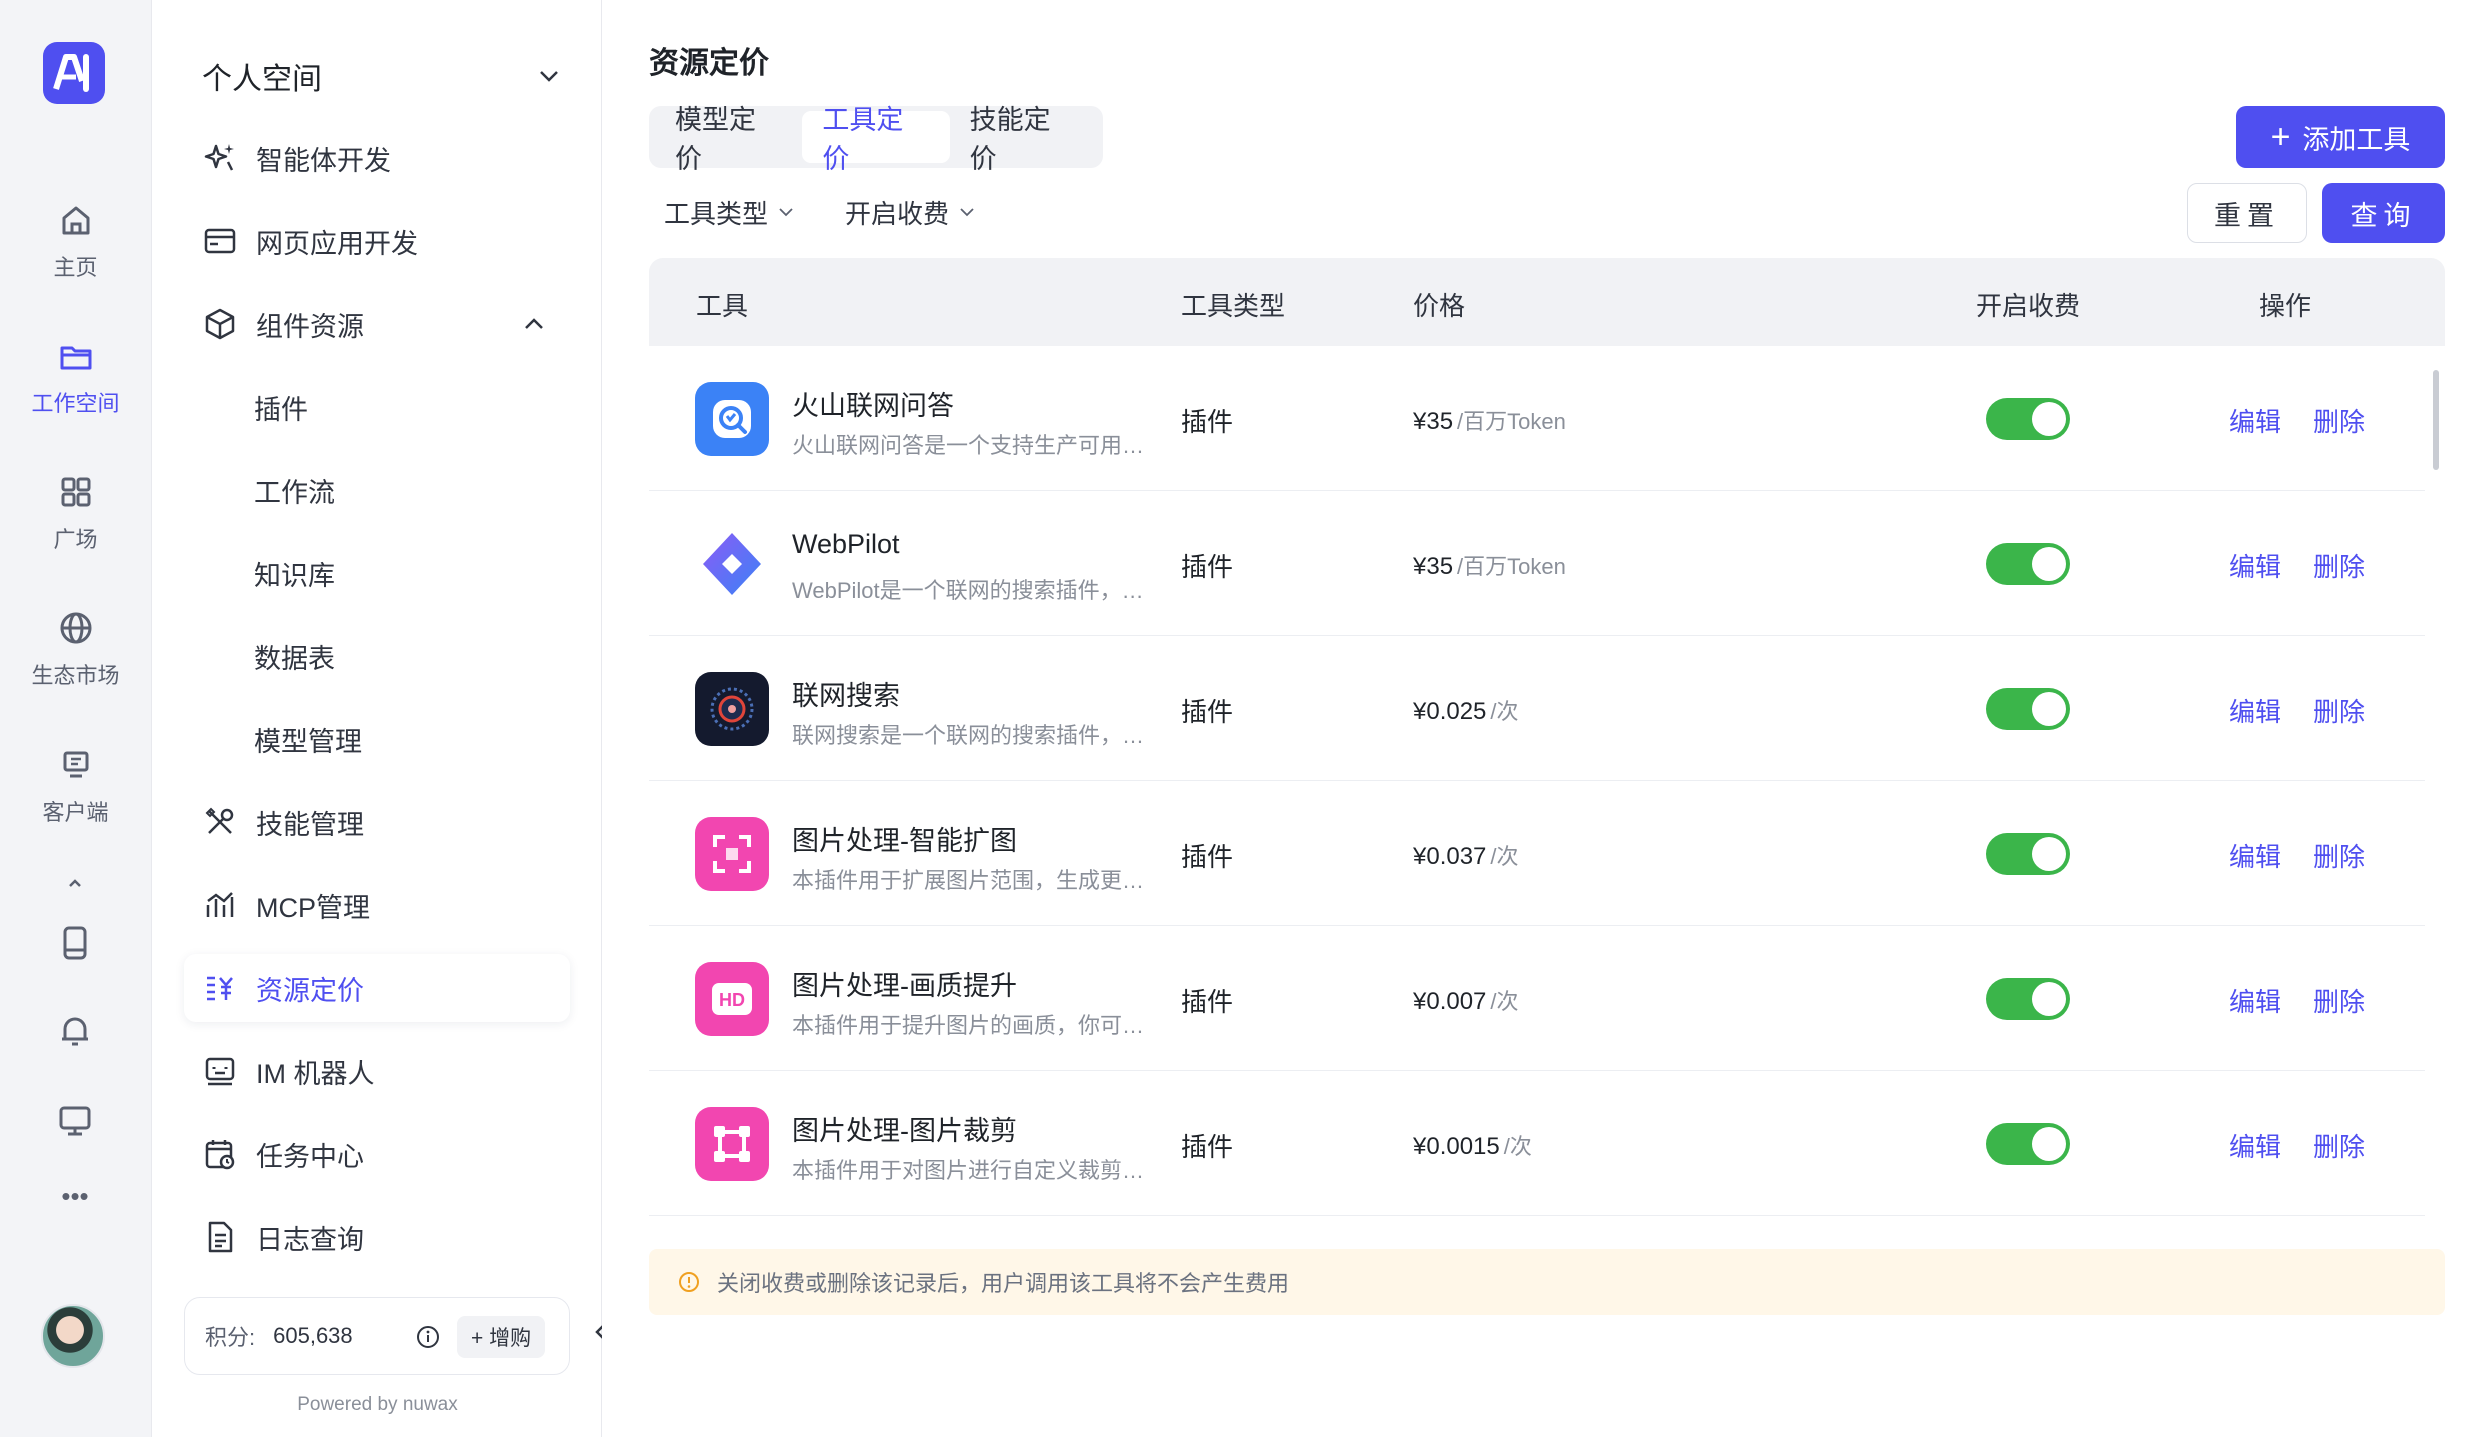 This screenshot has height=1437, width=2474. Describe the element at coordinates (377, 1154) in the screenshot. I see `sidebar-item-task-center: 任务中心` at that location.